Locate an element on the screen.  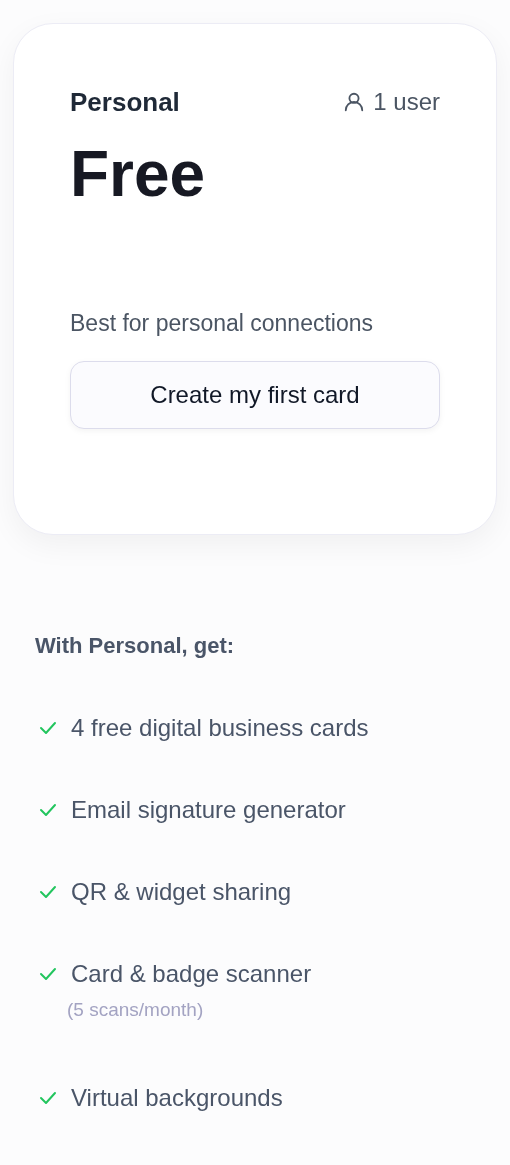
feature-text: 4 free digital business cards is located at coordinates (220, 728).